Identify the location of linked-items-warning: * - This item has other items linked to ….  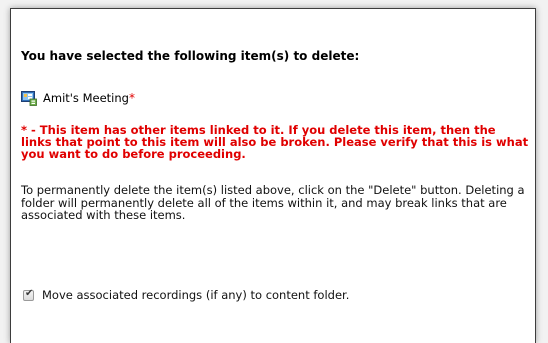
(275, 142).